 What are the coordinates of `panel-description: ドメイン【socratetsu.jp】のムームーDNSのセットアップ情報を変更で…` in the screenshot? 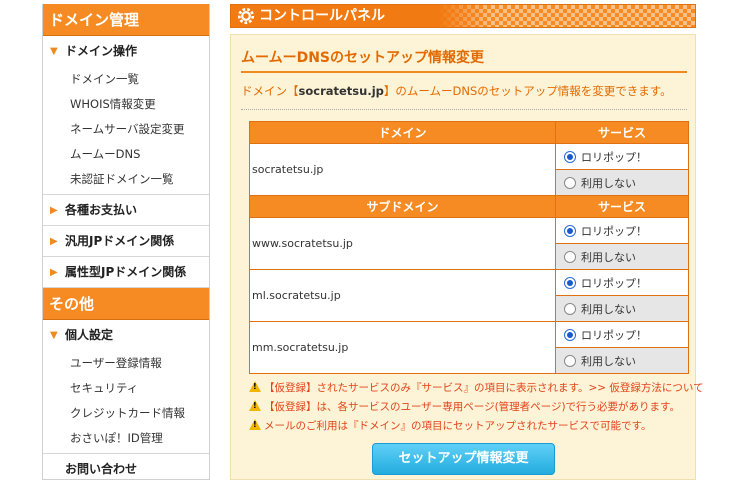 It's located at (456, 91).